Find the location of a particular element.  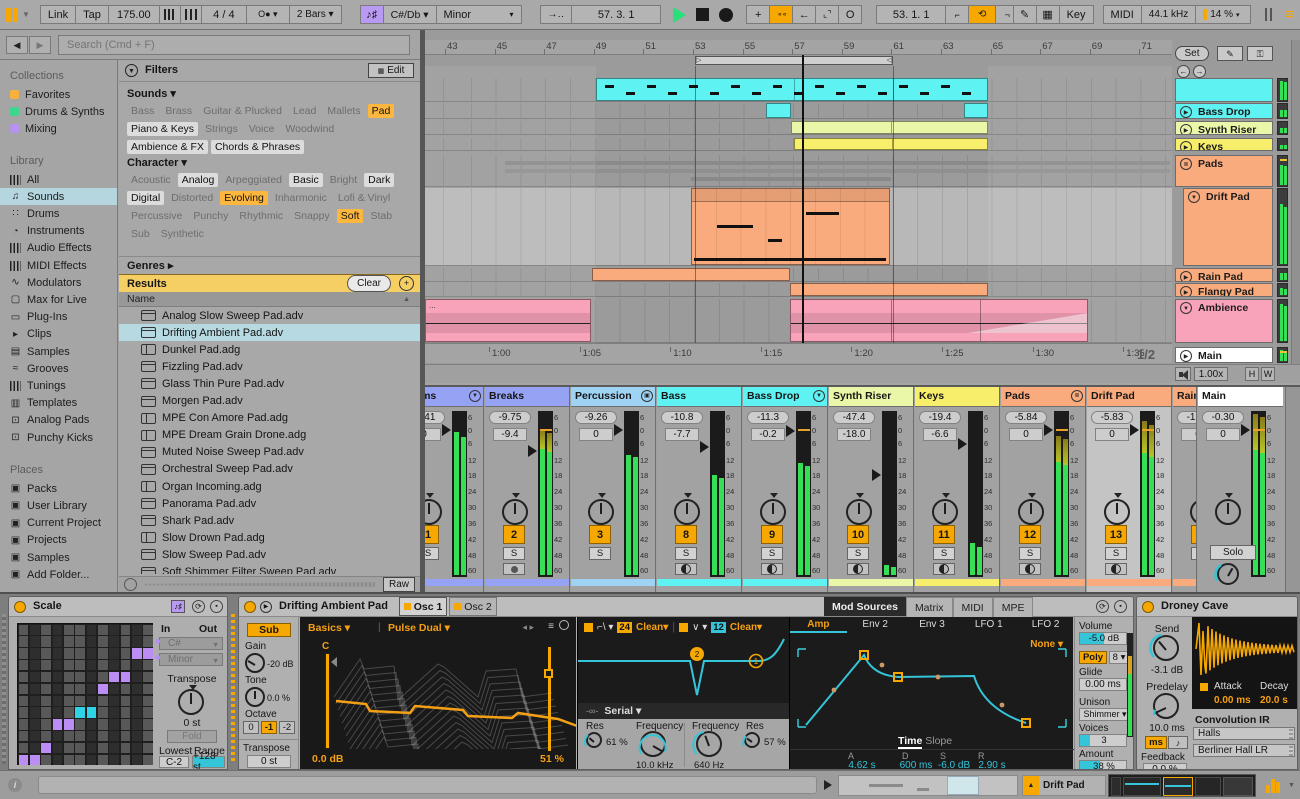

clip-ambience is located at coordinates (939, 320).